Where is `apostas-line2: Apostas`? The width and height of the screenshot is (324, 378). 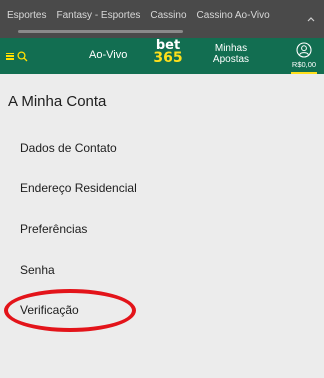 apostas-line2: Apostas is located at coordinates (231, 59).